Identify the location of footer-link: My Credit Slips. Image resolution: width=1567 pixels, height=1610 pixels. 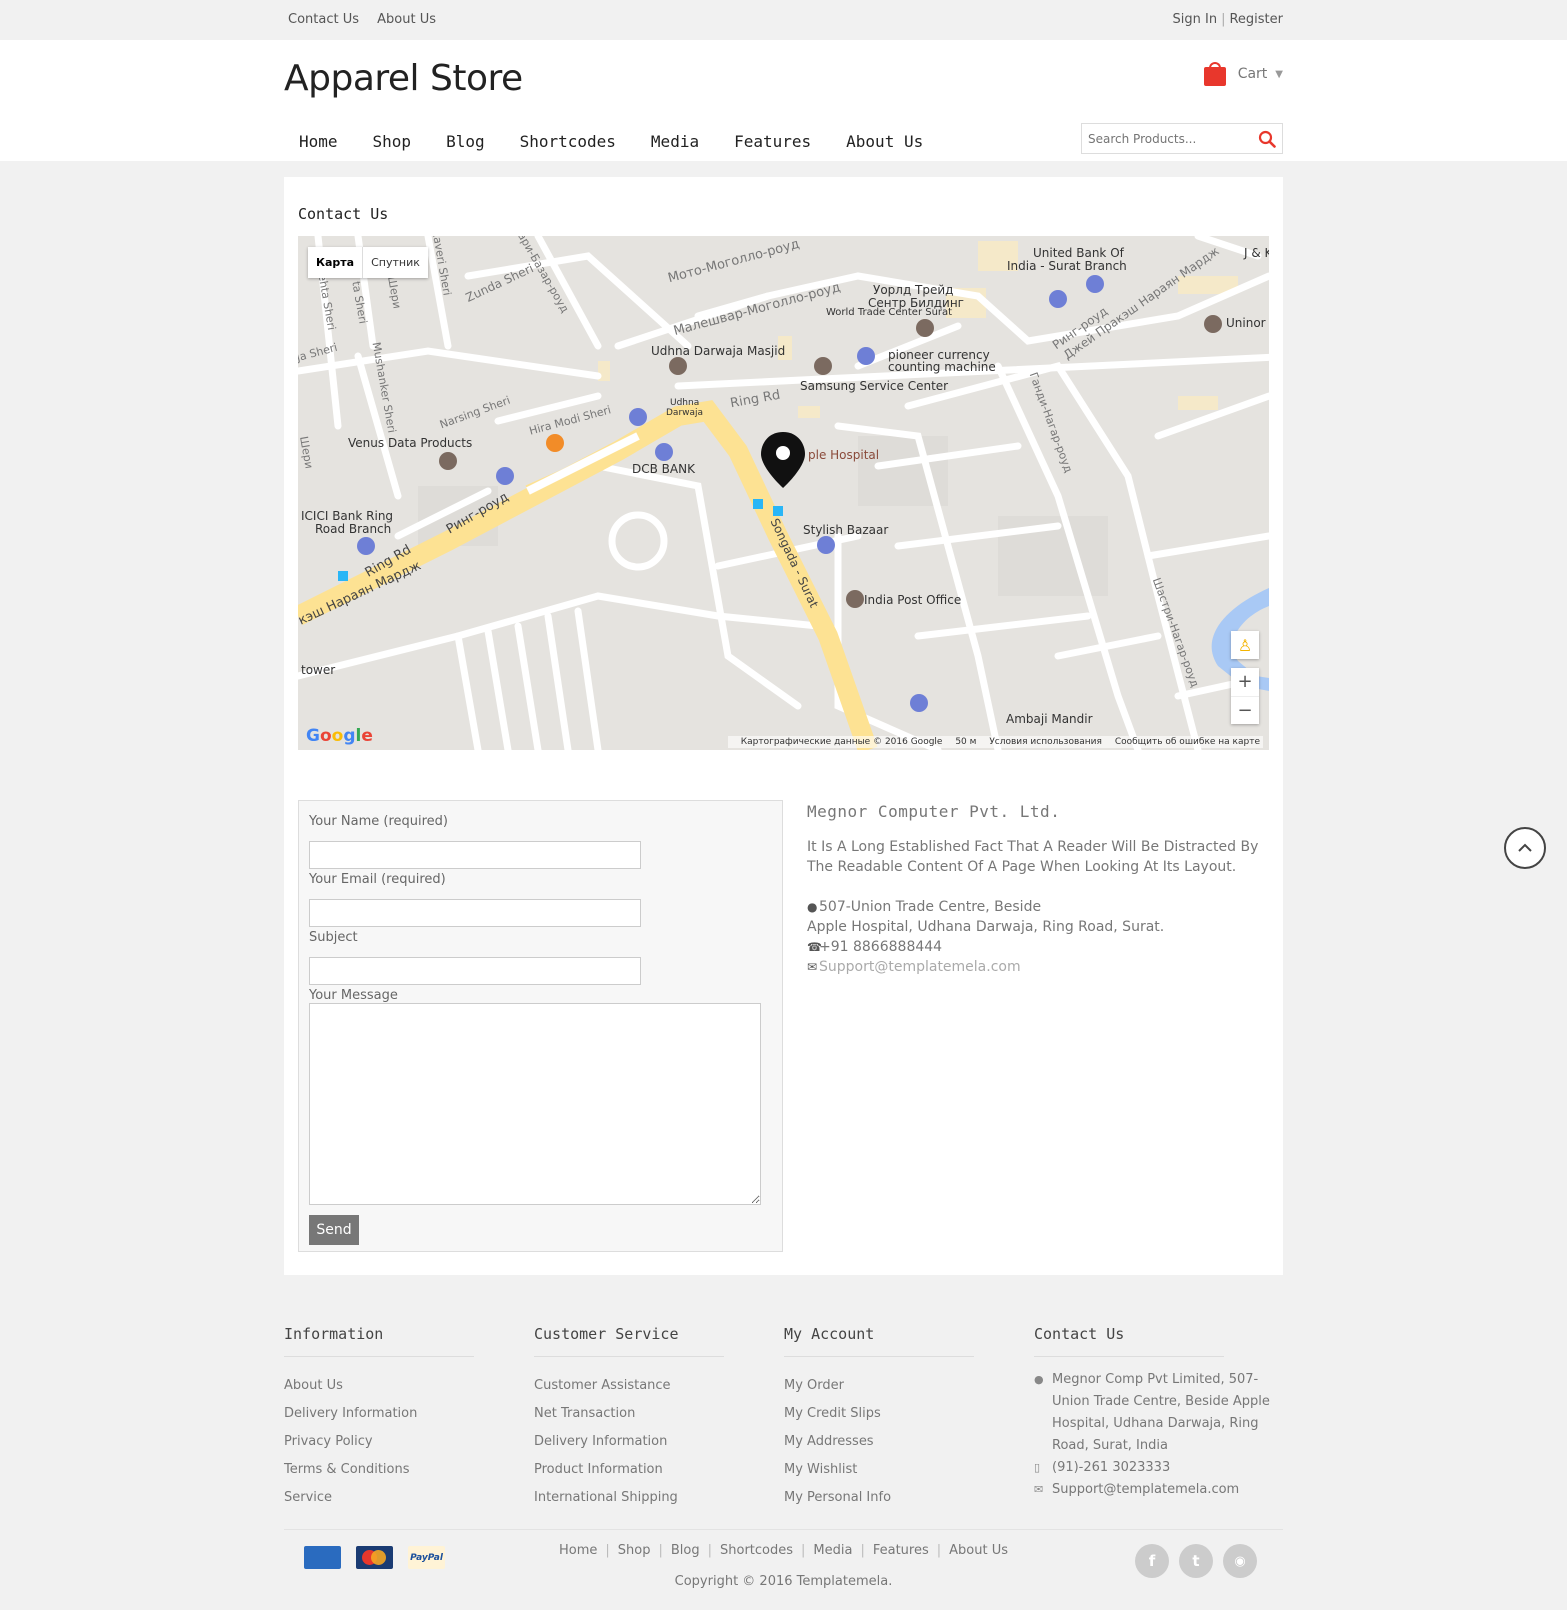
(879, 1414).